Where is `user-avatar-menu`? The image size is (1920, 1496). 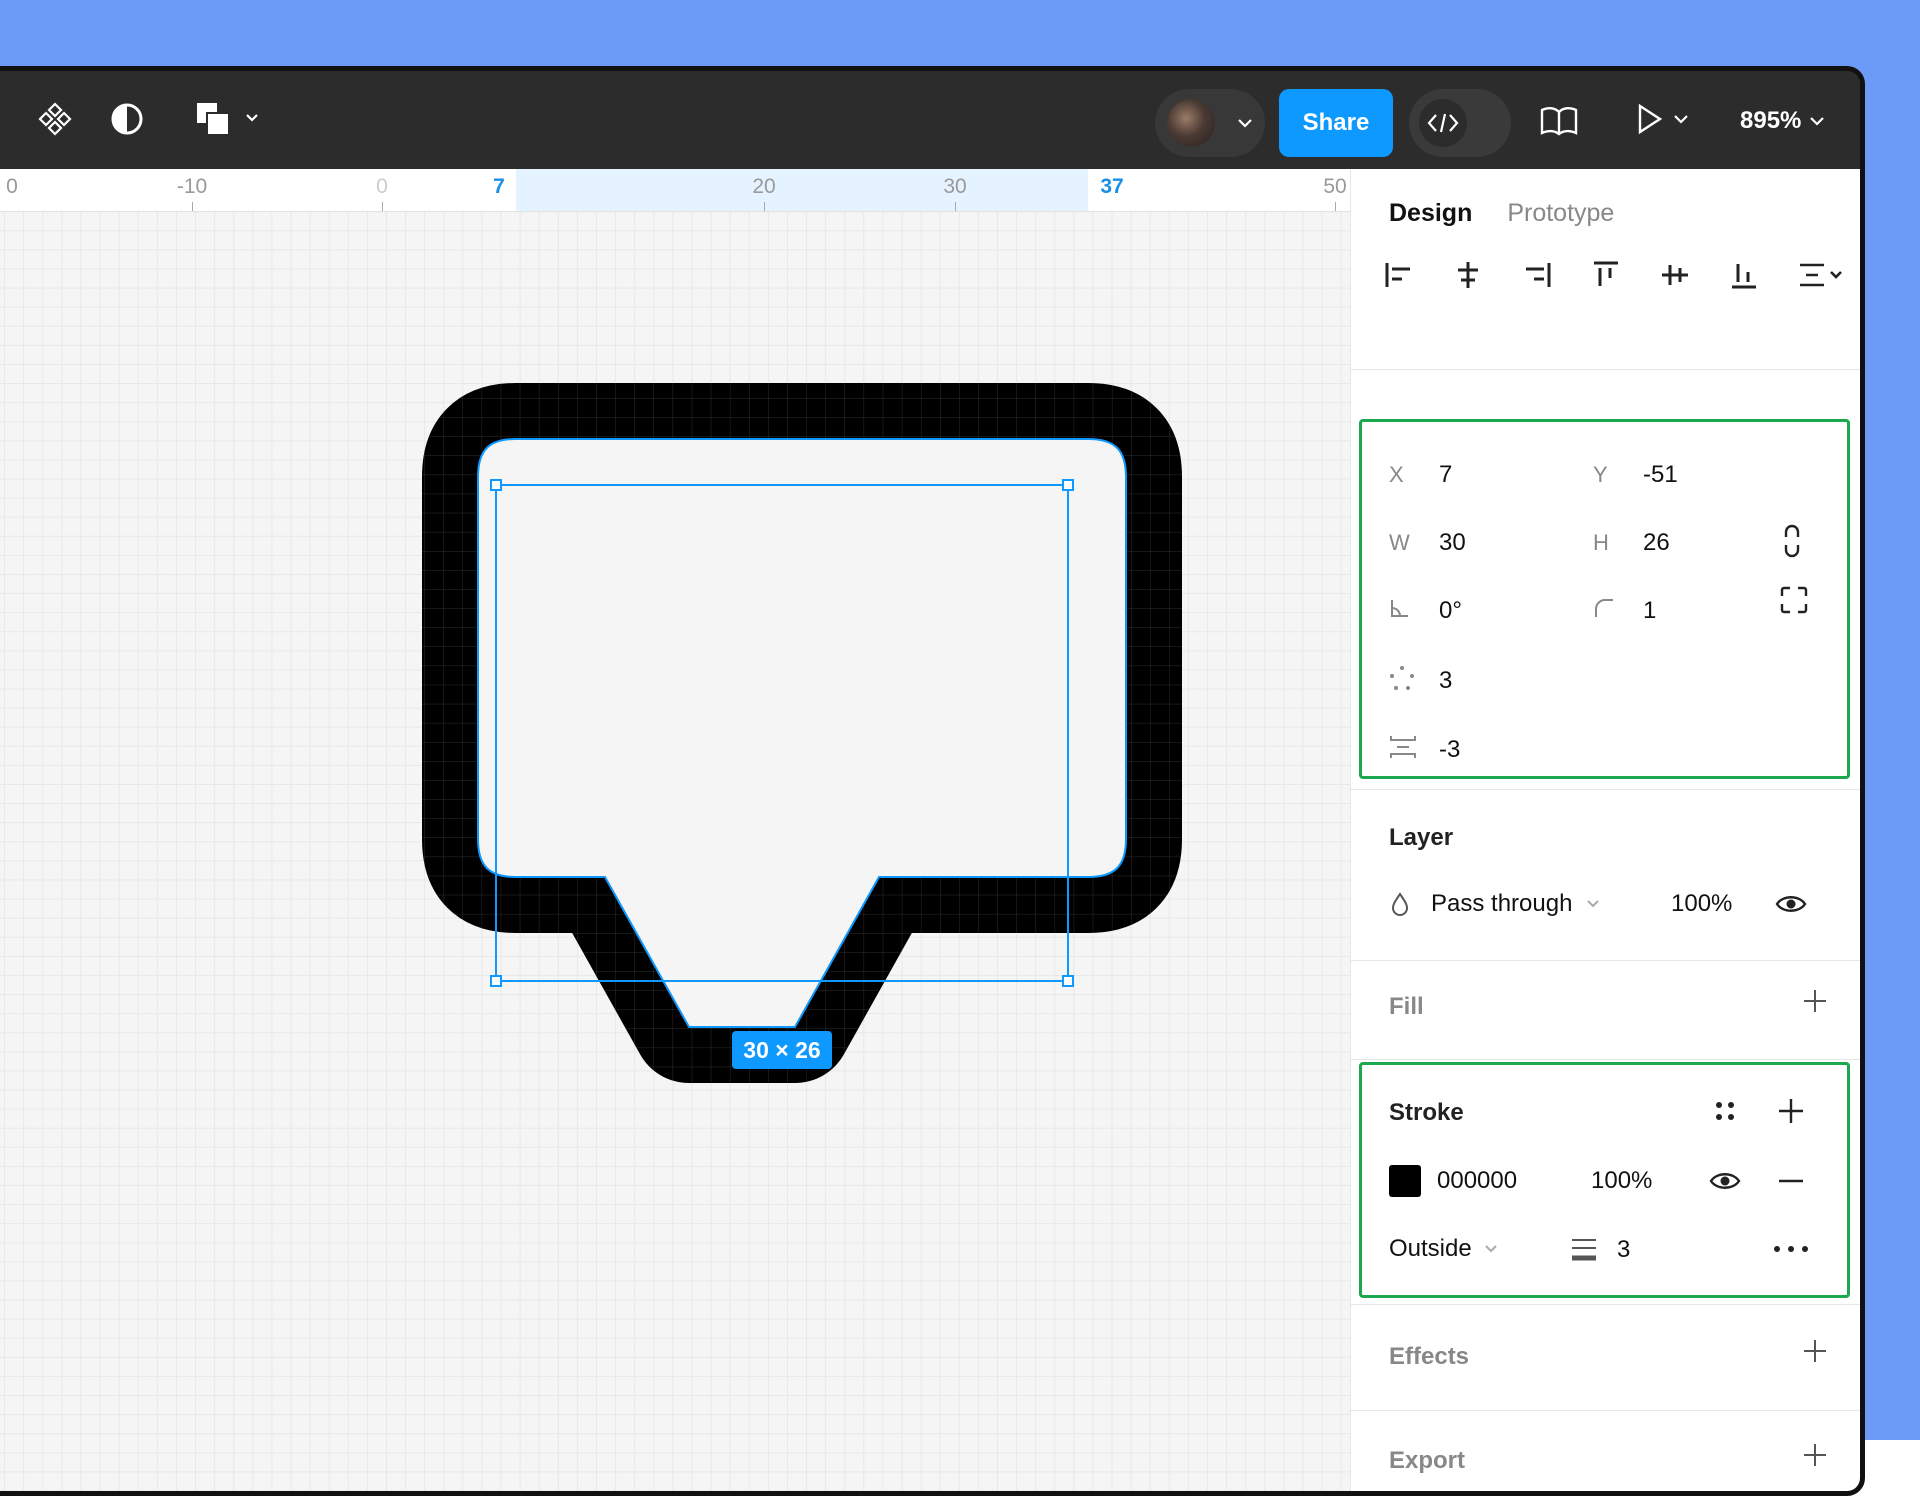 user-avatar-menu is located at coordinates (1210, 123).